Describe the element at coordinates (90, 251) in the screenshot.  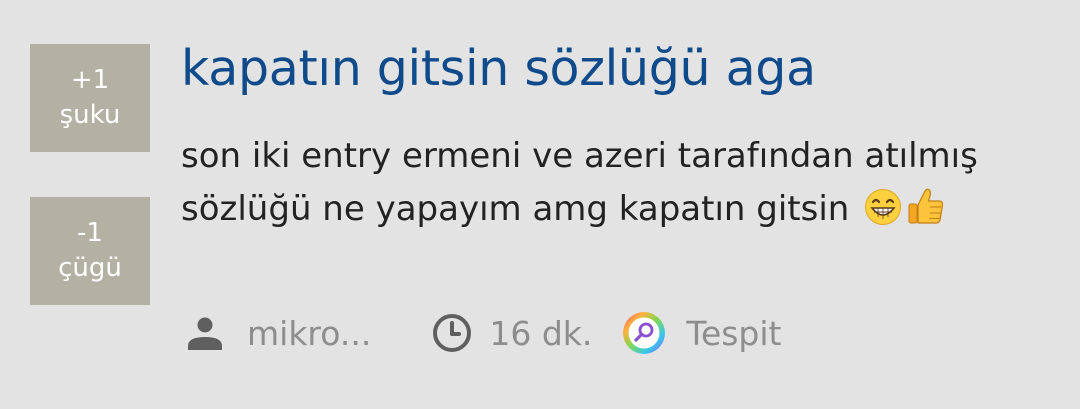
I see `downvote-button: -1 çügü` at that location.